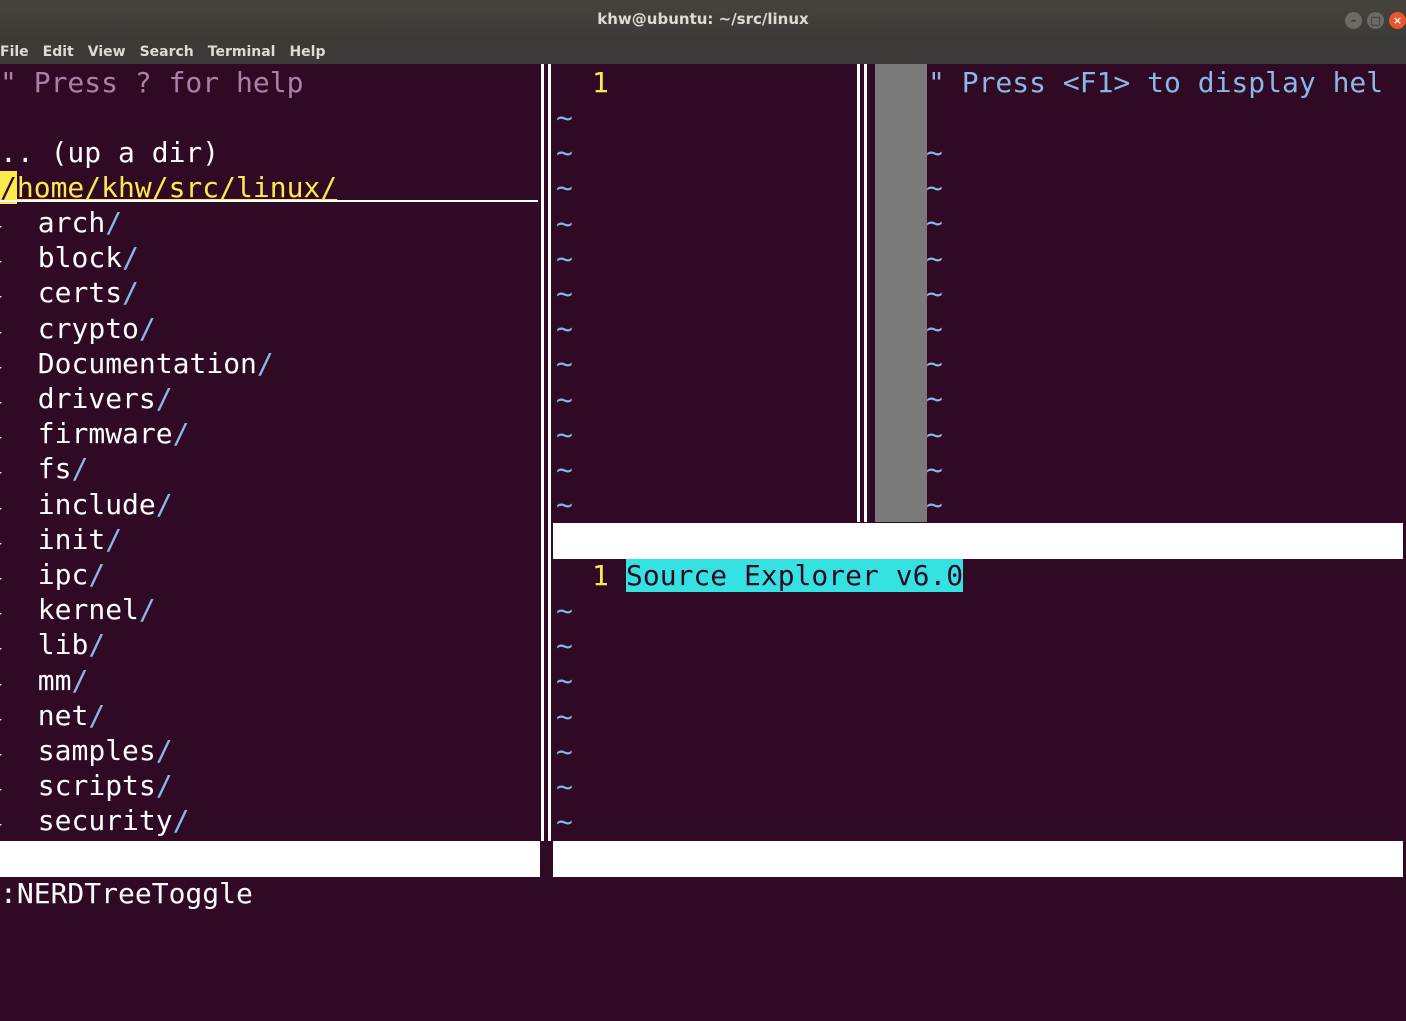 The image size is (1406, 1021). What do you see at coordinates (94, 435) in the screenshot?
I see `directory-entry: ▸ firmware/` at bounding box center [94, 435].